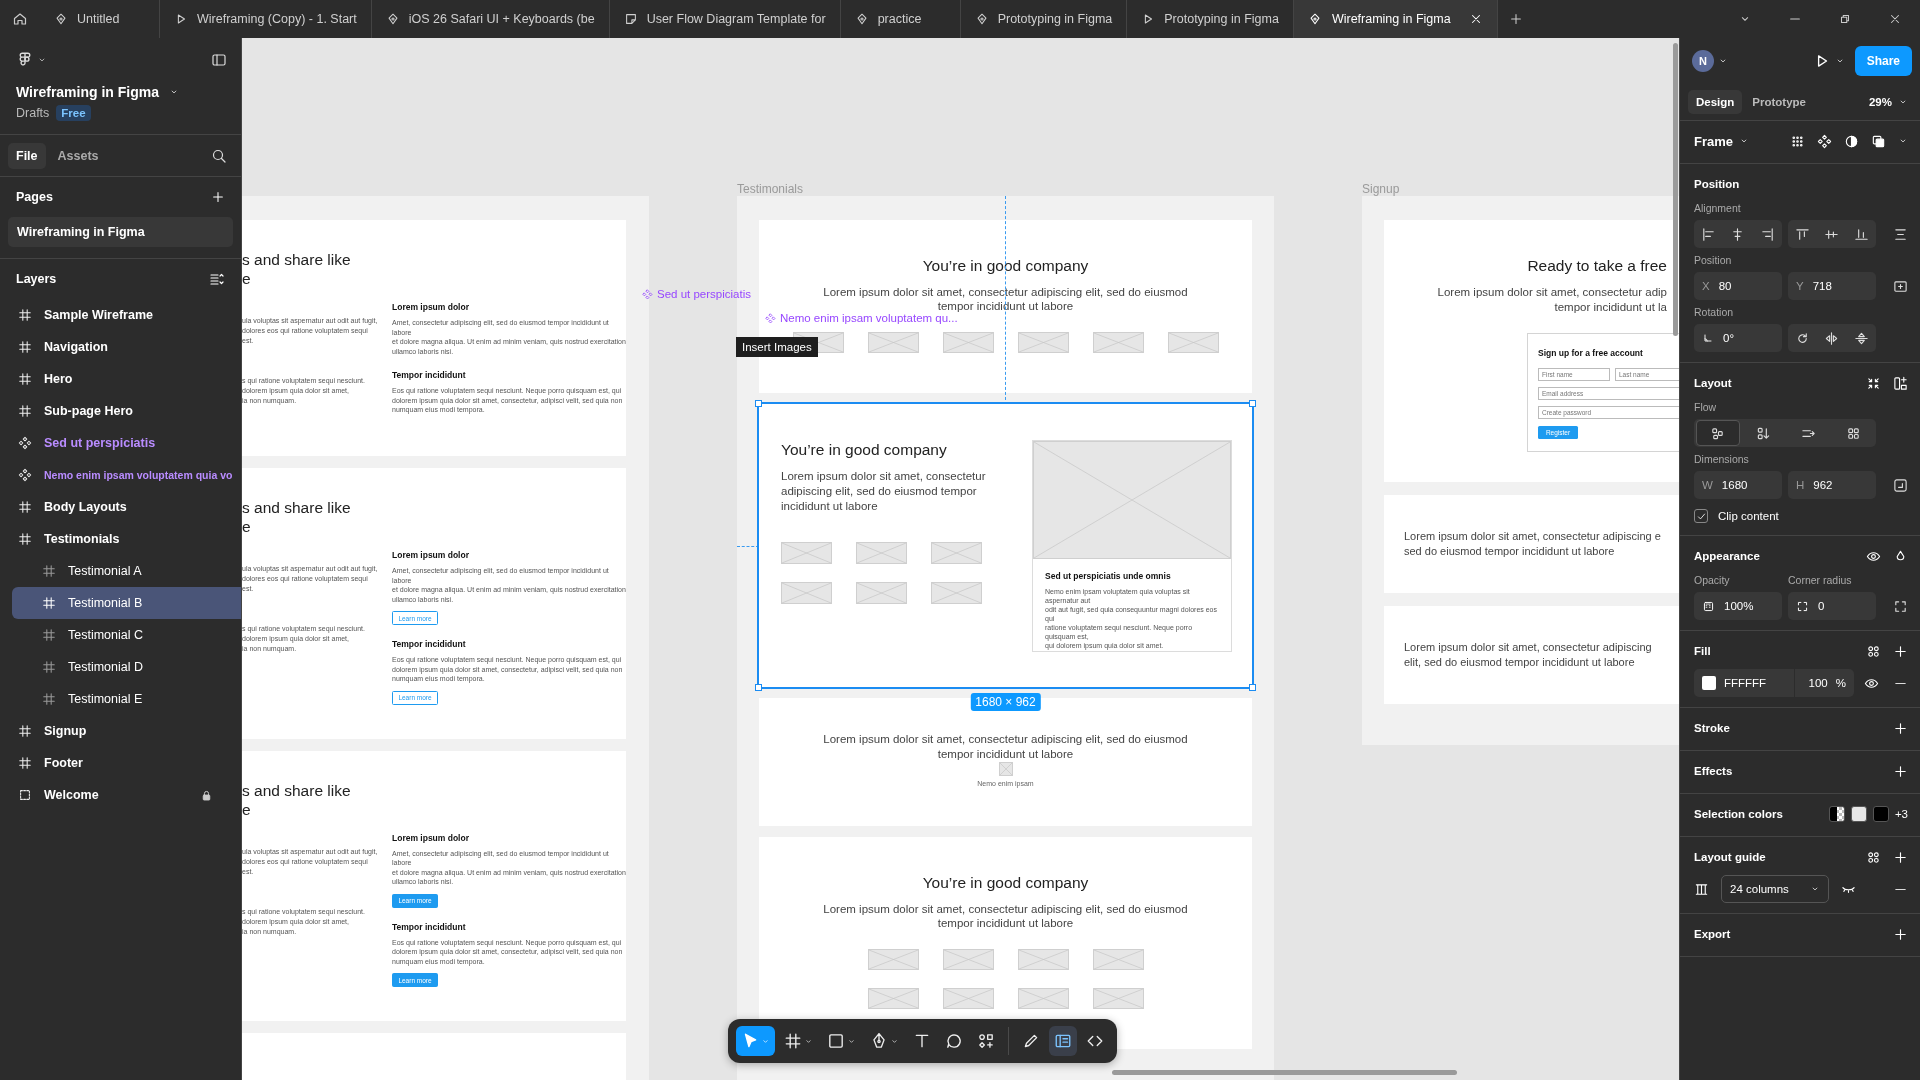 Image resolution: width=1920 pixels, height=1080 pixels. I want to click on item-title: Lorem ipsum dolor, so click(431, 555).